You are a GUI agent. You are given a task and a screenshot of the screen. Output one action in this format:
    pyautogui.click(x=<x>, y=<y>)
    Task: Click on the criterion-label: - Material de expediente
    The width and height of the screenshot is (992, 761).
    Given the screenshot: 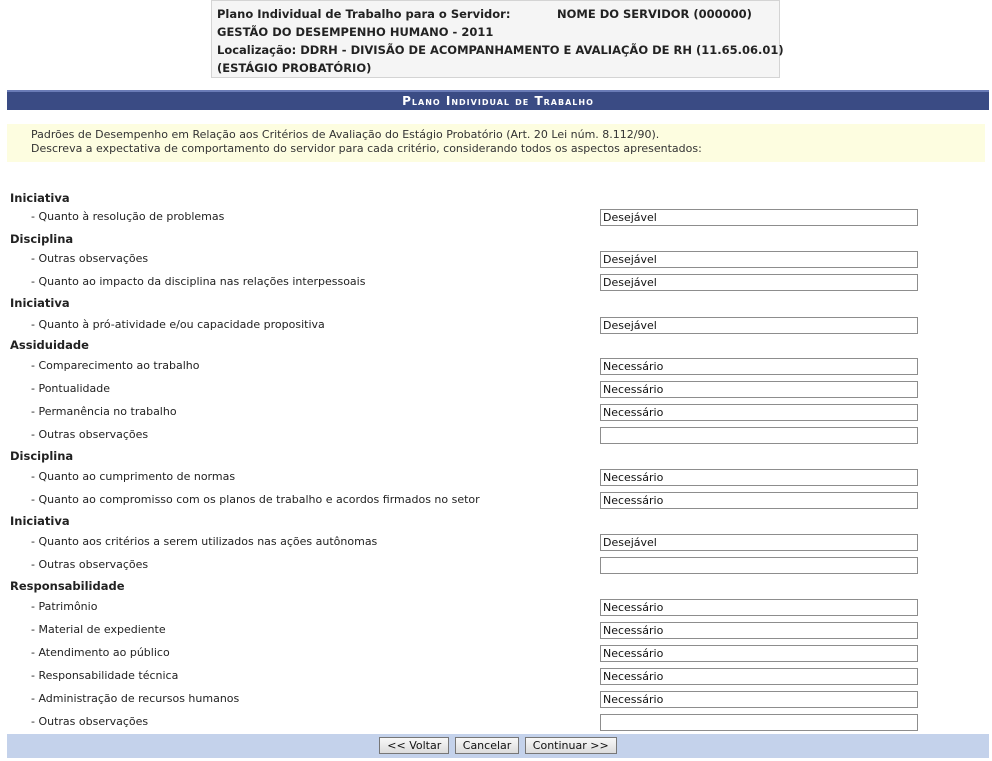 What is the action you would take?
    pyautogui.click(x=98, y=629)
    